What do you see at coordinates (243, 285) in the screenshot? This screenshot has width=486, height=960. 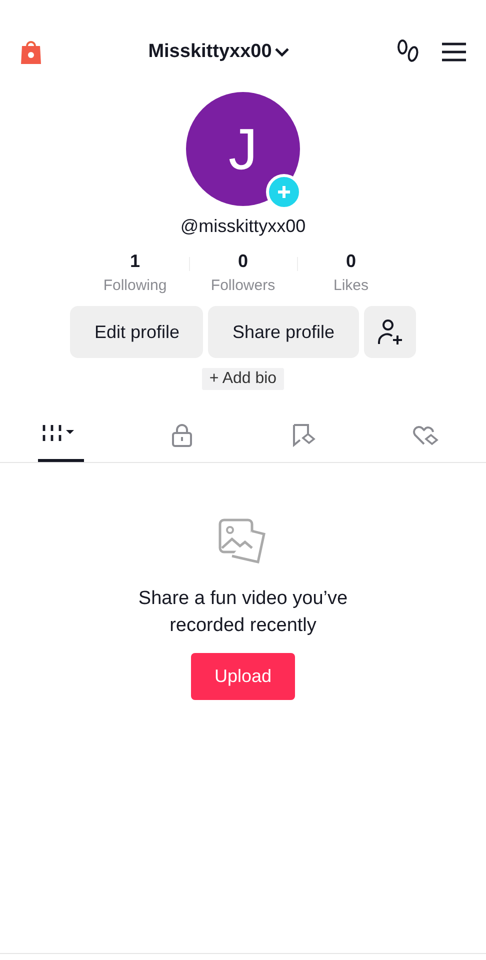 I see `stat-label: Followers` at bounding box center [243, 285].